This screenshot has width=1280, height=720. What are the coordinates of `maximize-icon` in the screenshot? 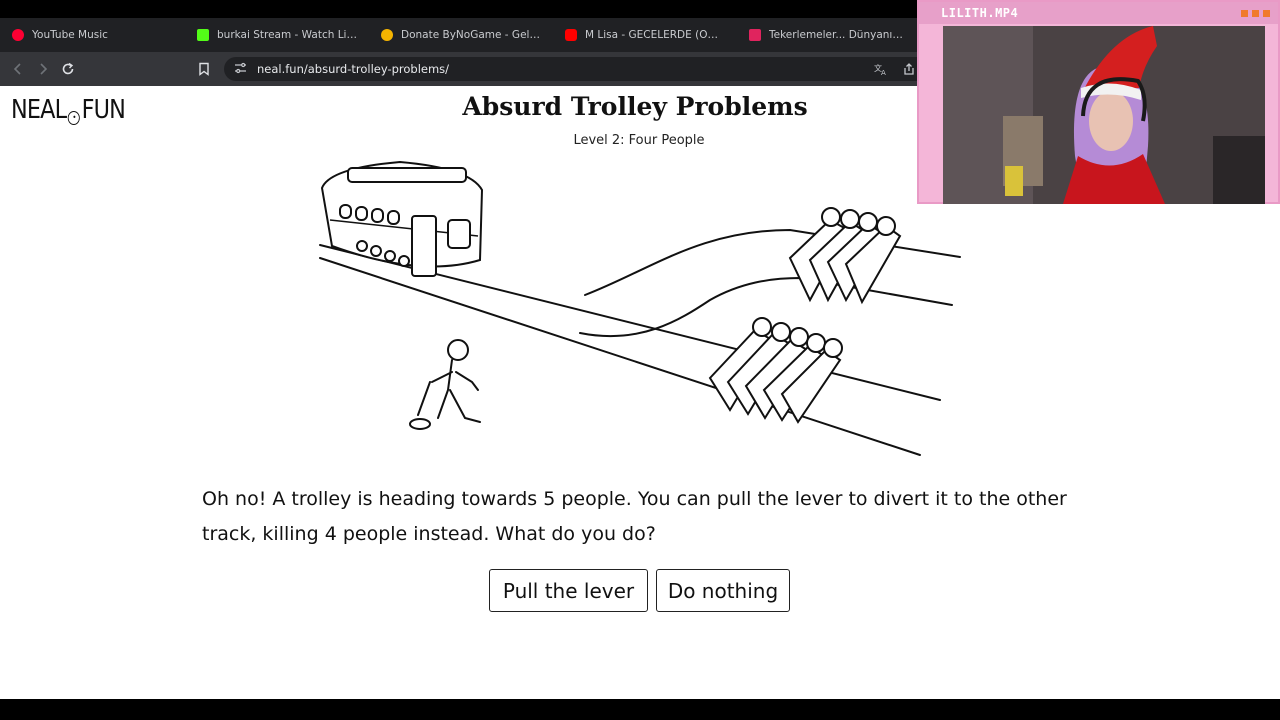 It's located at (1255, 13).